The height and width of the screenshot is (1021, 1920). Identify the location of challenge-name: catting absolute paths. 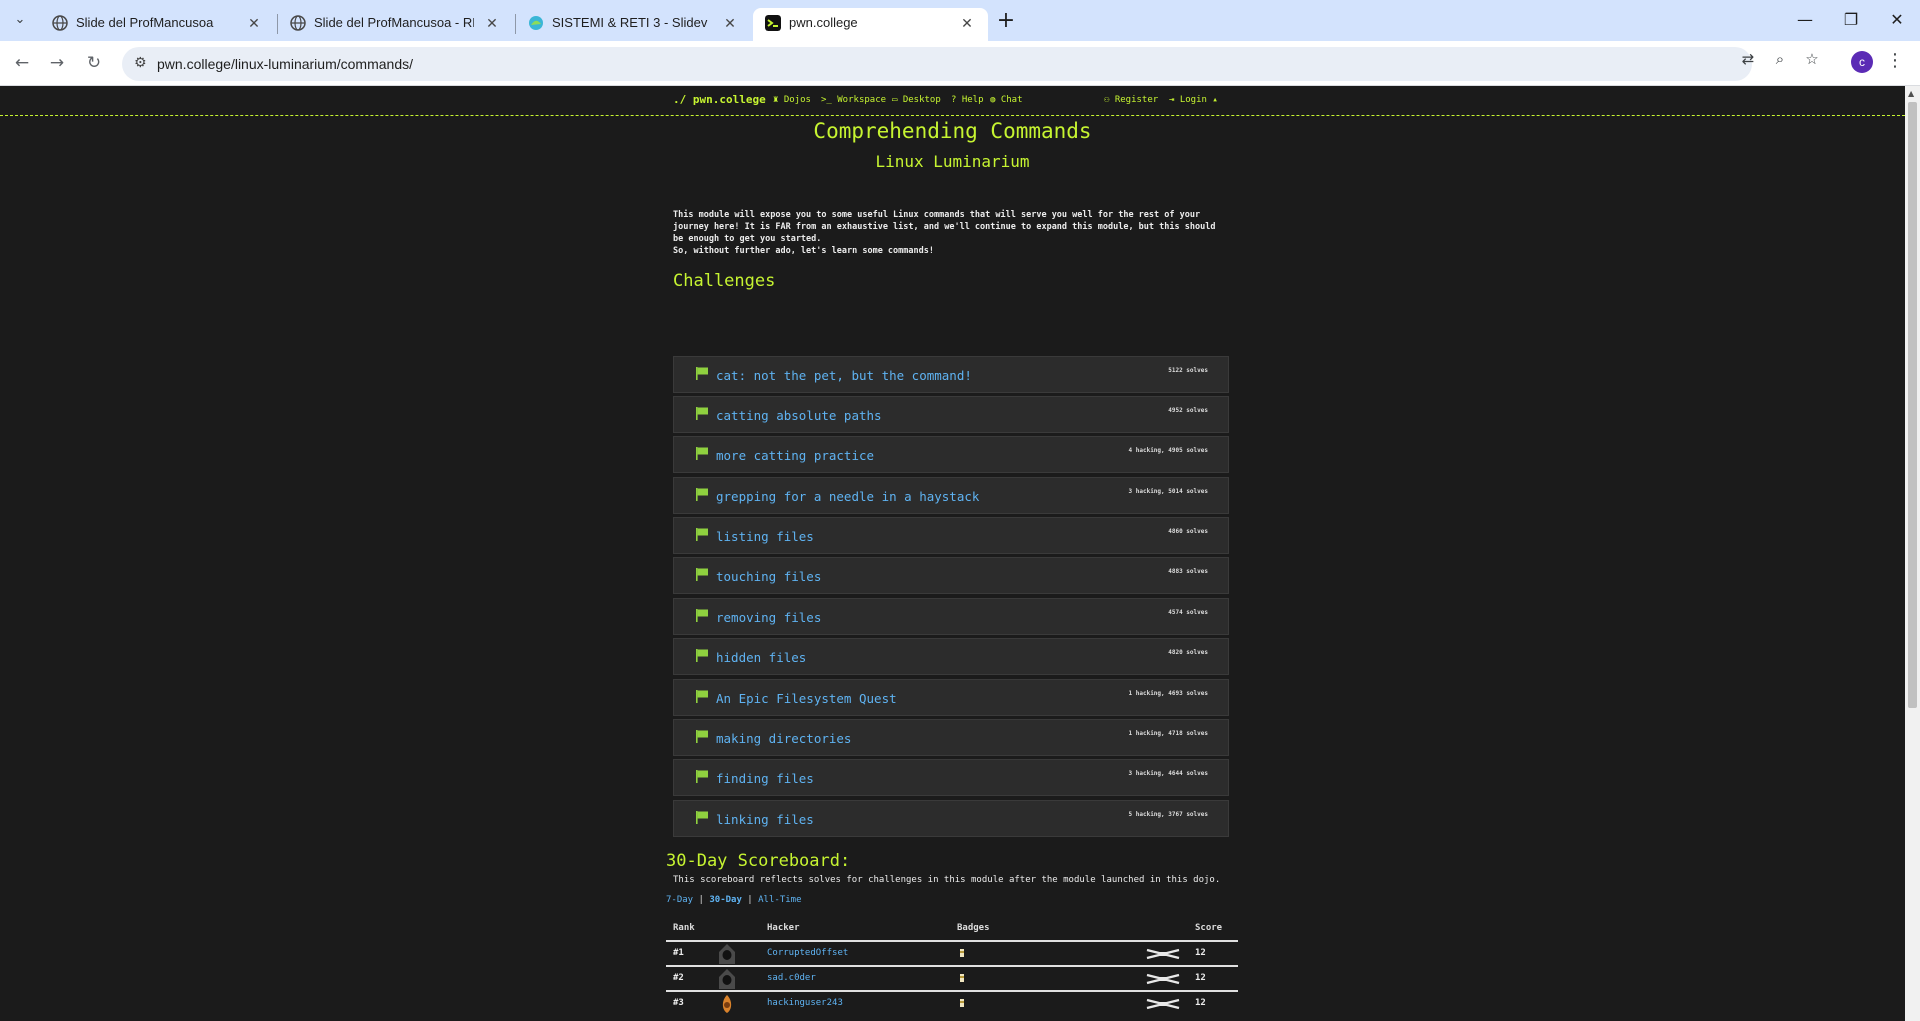
(799, 415).